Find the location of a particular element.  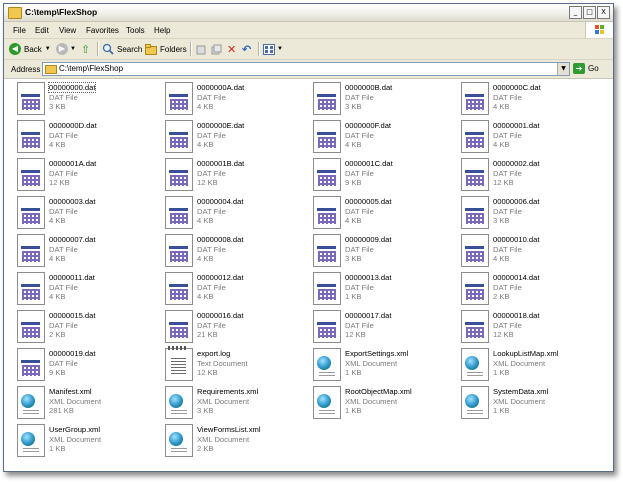

address-input: C:\temp\FlexShop ▼ is located at coordinates (306, 69).